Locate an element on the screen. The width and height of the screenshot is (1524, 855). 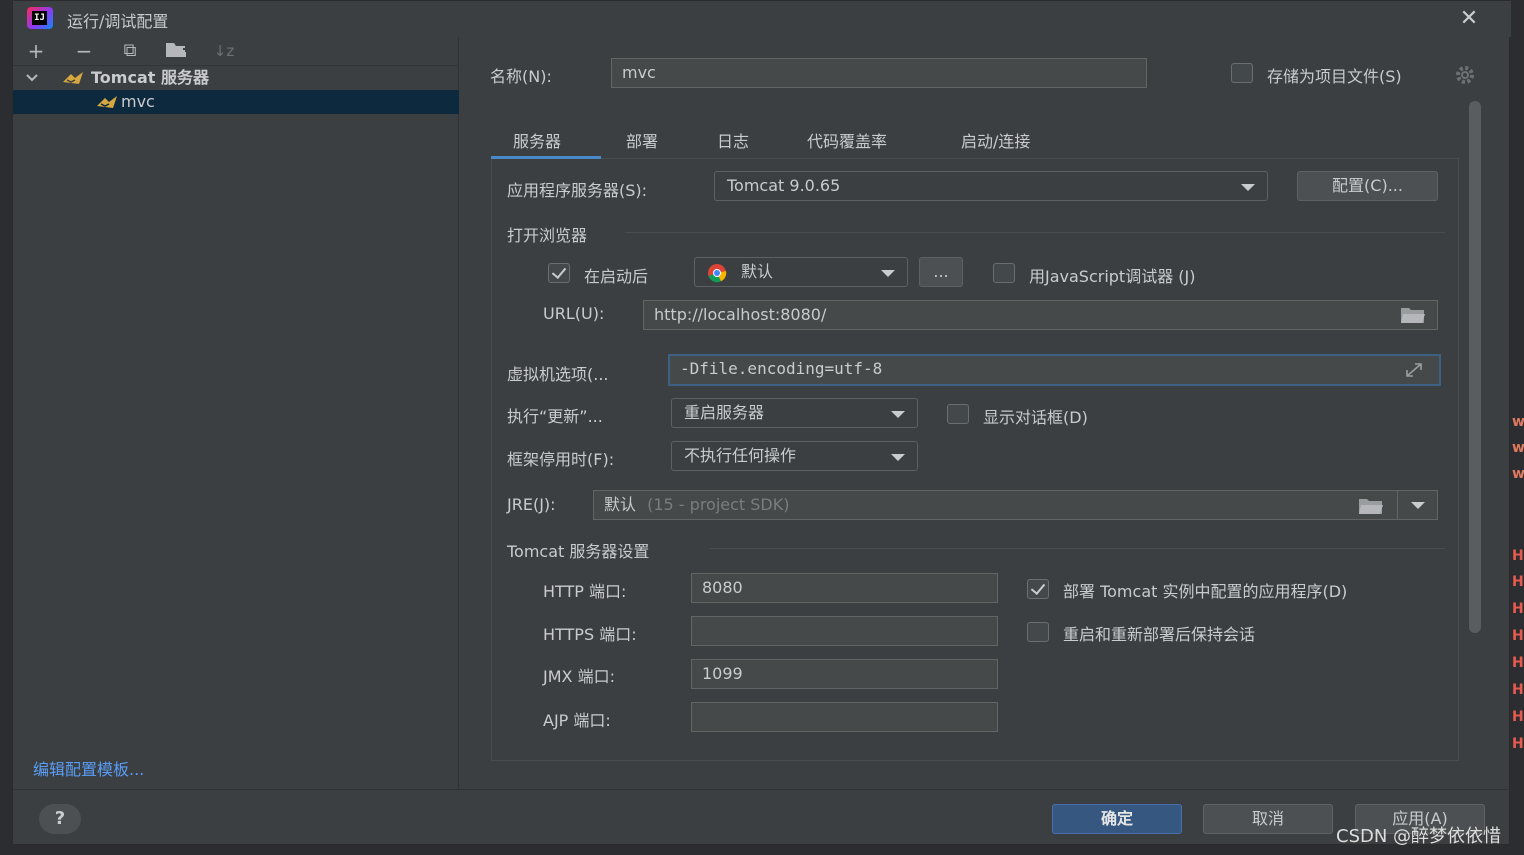
jmx-port-input: 1099 is located at coordinates (844, 674).